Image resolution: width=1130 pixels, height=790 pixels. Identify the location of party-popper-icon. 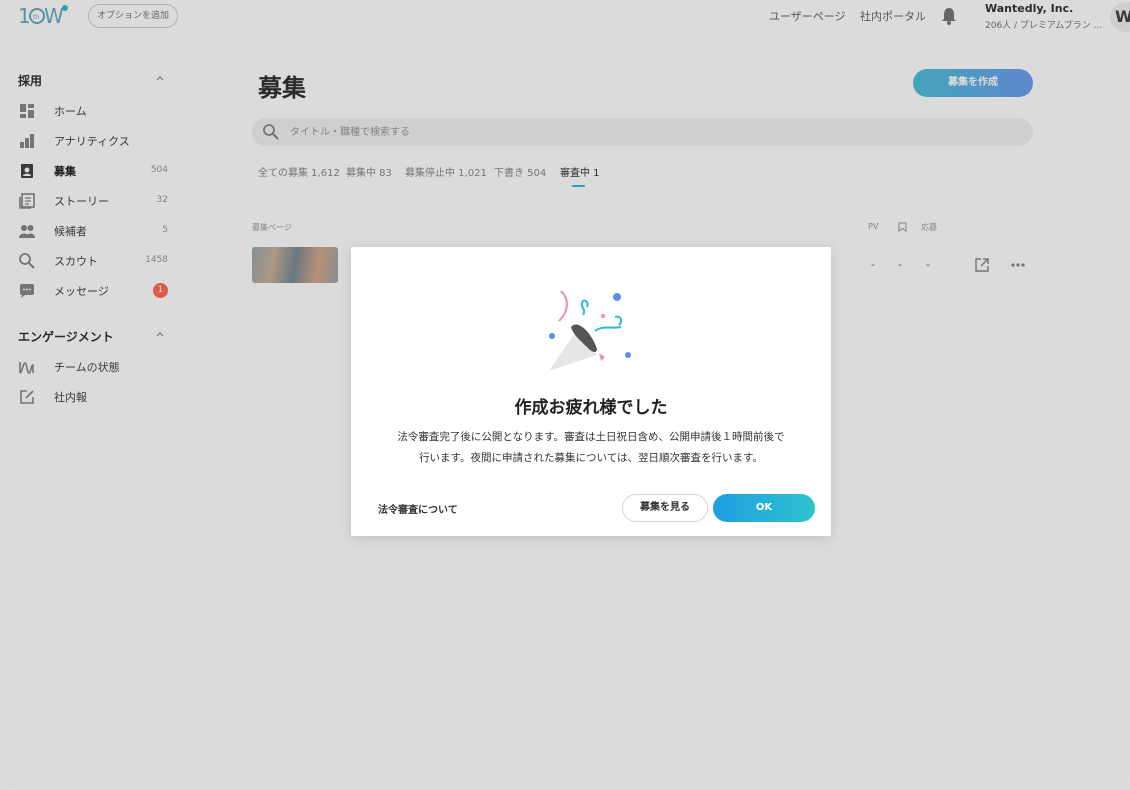
(590, 330).